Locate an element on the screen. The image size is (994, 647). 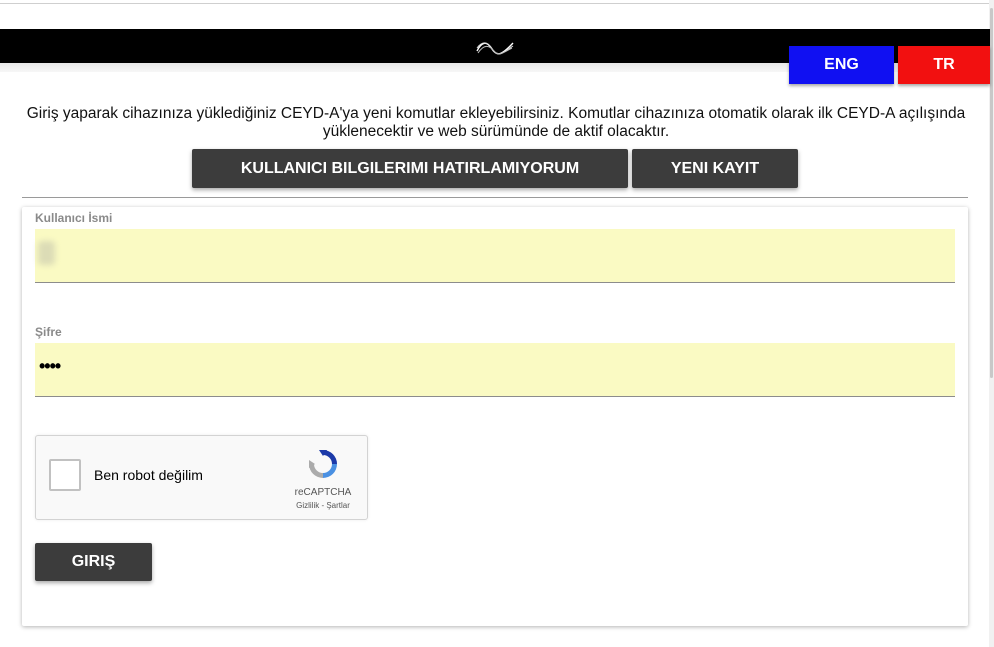
username-value-redacted is located at coordinates (46, 253).